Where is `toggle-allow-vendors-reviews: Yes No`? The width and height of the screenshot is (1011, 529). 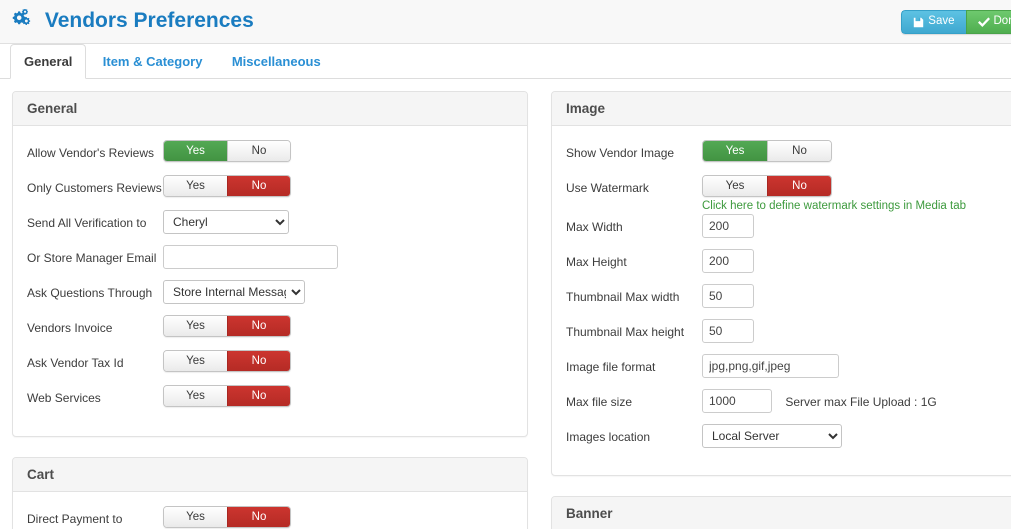
toggle-allow-vendors-reviews: Yes No is located at coordinates (227, 151).